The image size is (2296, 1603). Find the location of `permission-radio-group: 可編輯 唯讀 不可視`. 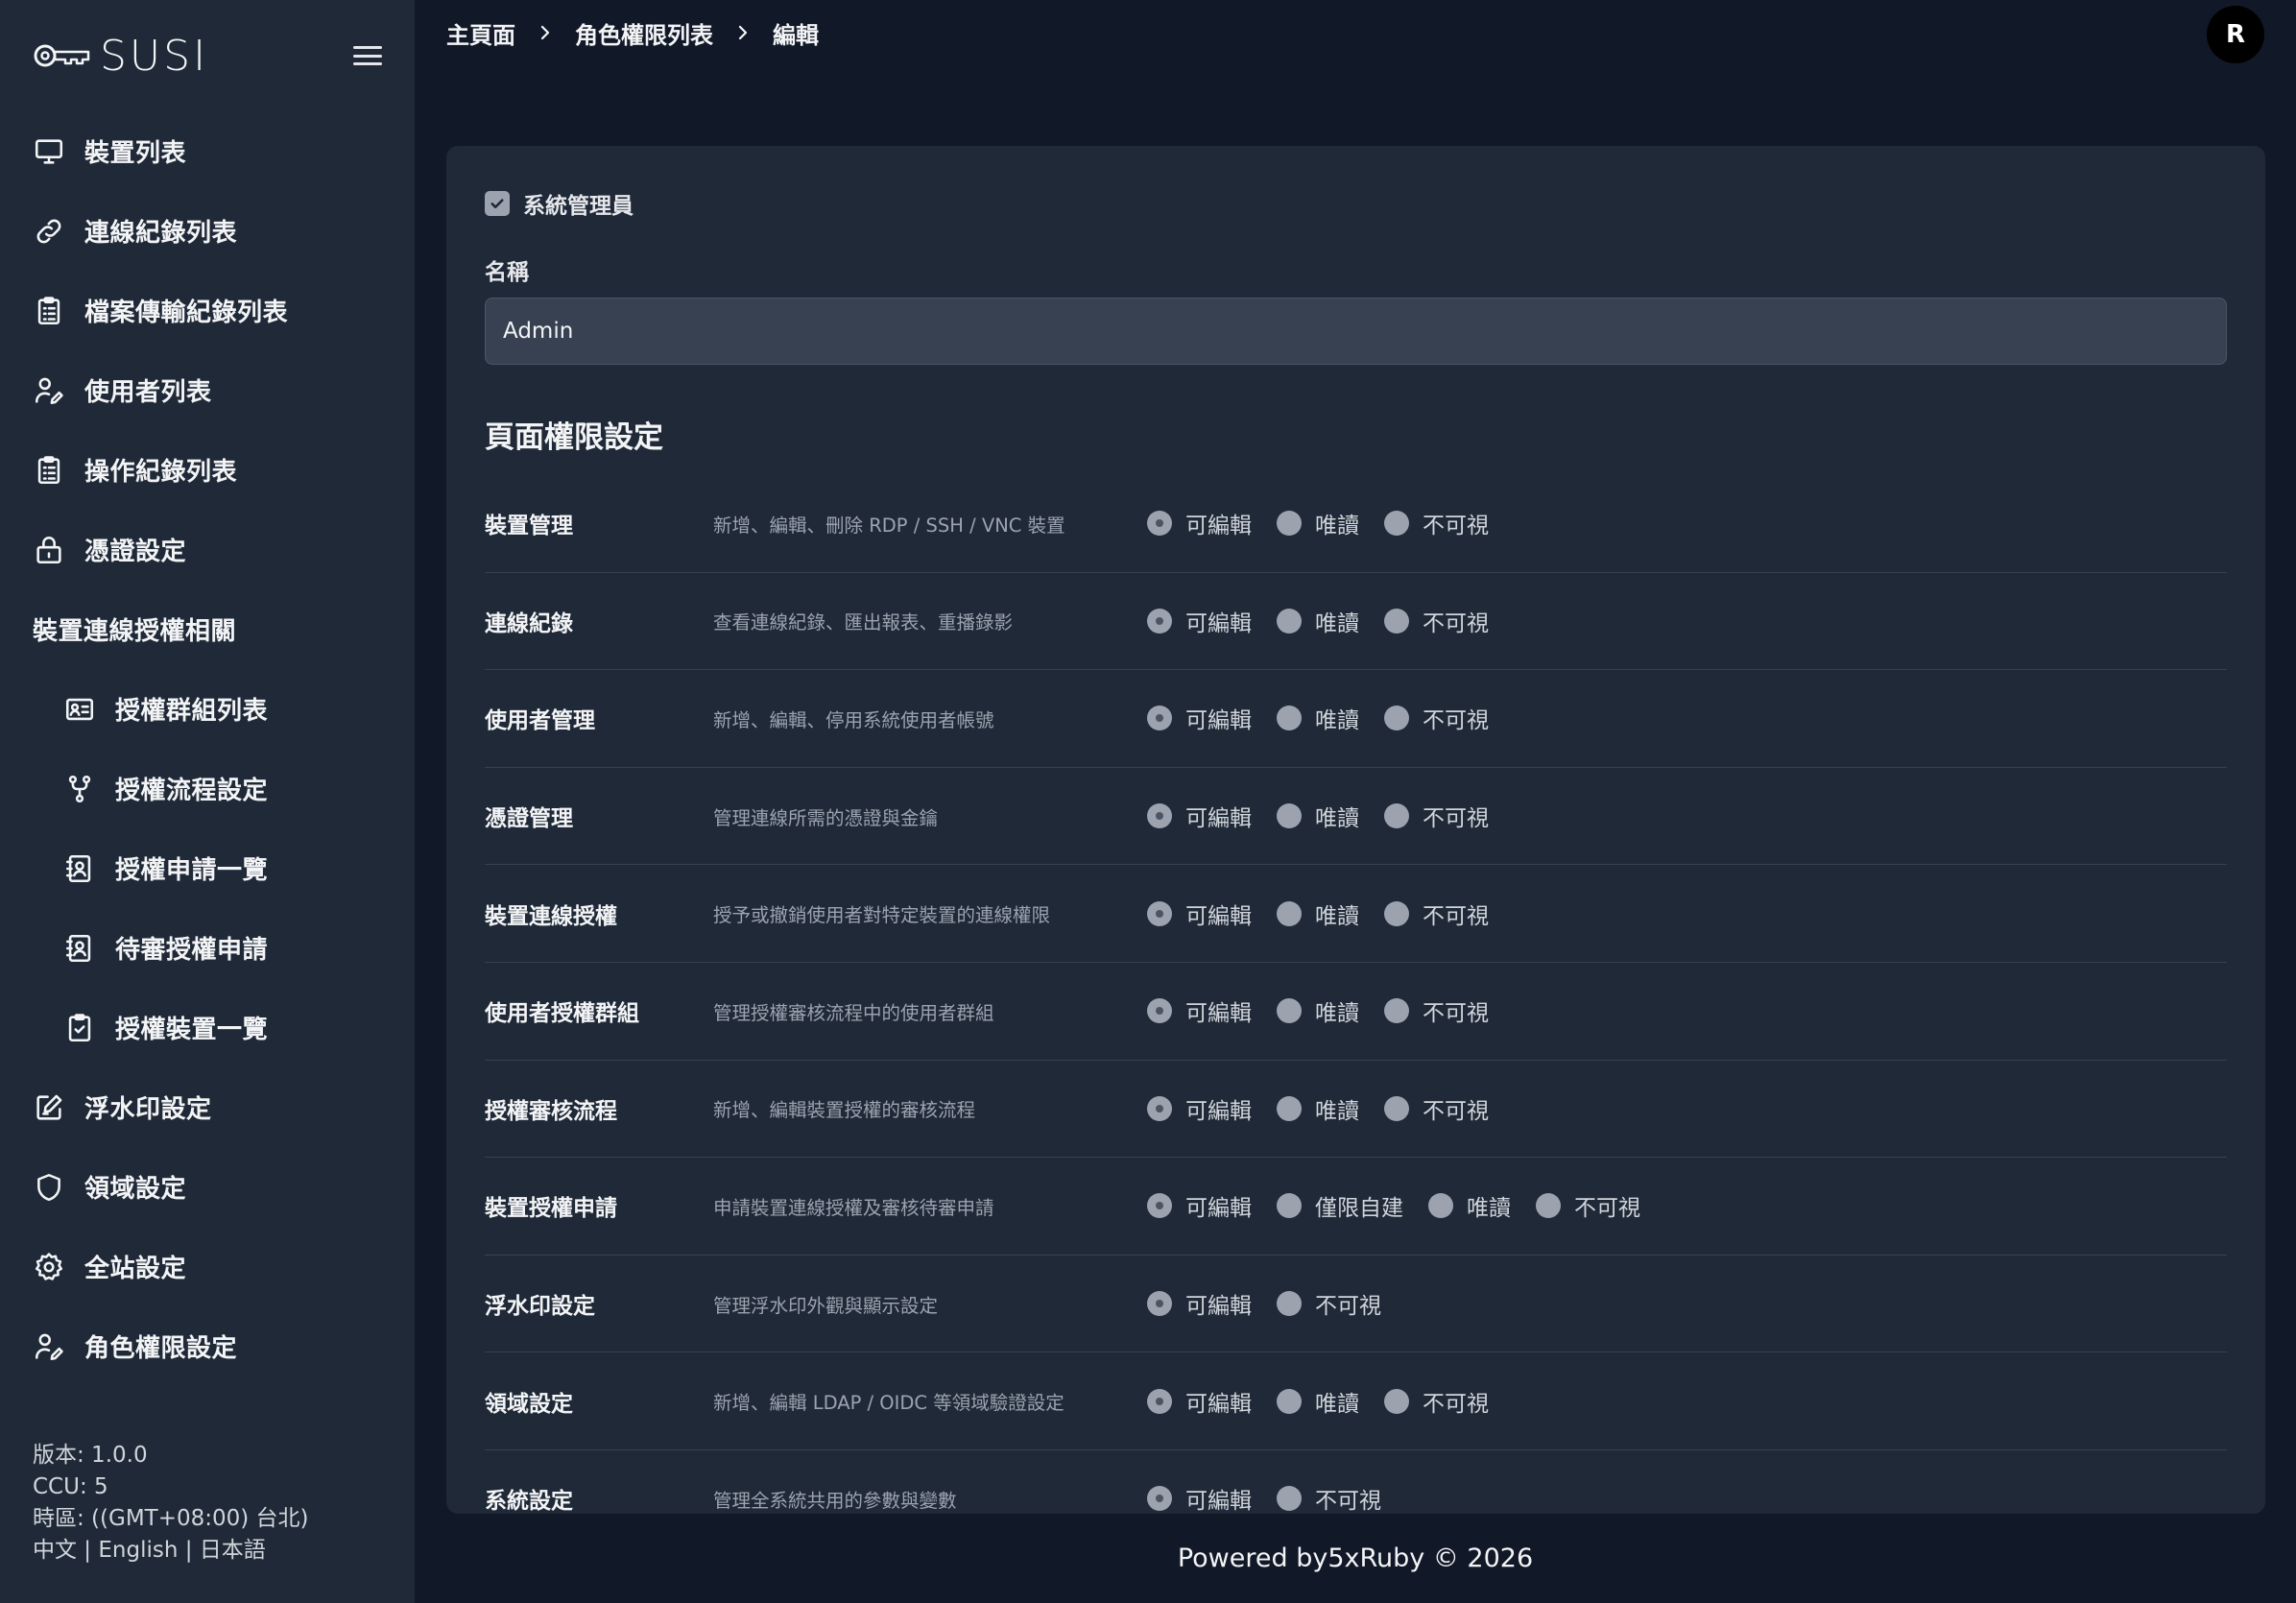

permission-radio-group: 可編輯 唯讀 不可視 is located at coordinates (1331, 913).